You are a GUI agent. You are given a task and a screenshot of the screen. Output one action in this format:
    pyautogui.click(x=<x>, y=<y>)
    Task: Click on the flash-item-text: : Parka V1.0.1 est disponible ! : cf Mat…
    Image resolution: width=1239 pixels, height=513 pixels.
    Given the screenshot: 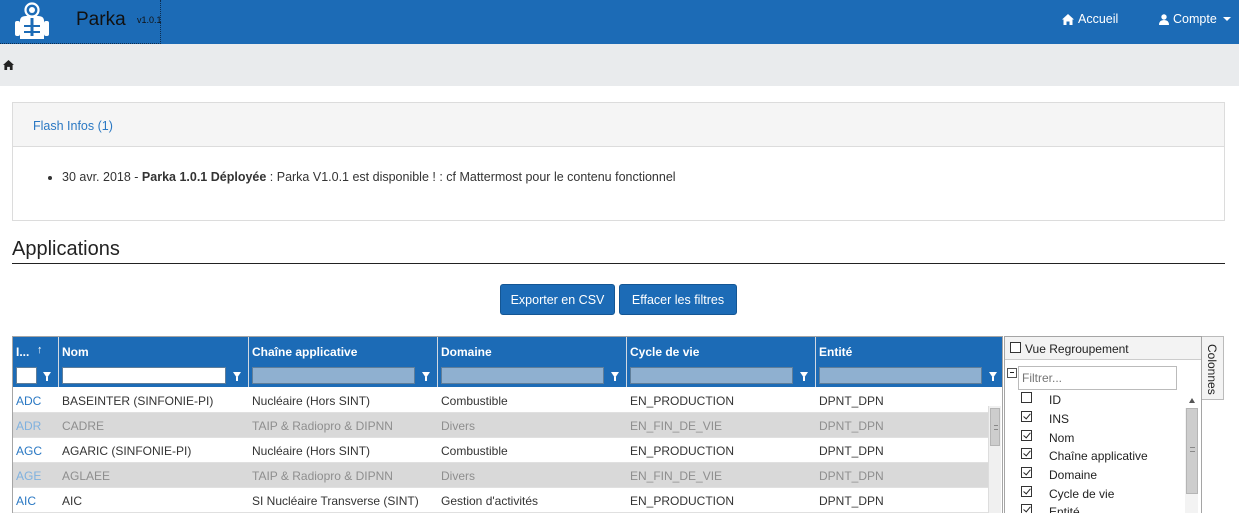 What is the action you would take?
    pyautogui.click(x=471, y=177)
    